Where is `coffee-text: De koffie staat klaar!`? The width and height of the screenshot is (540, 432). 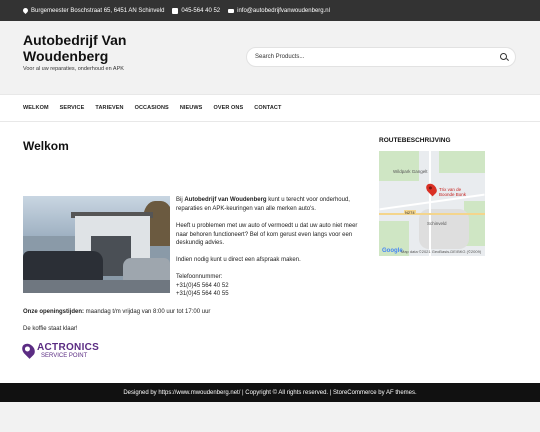
coffee-text: De koffie staat klaar! is located at coordinates (50, 329).